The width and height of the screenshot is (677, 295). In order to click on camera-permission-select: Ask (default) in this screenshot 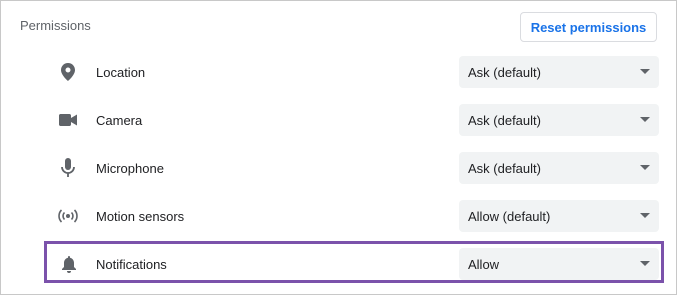, I will do `click(559, 120)`.